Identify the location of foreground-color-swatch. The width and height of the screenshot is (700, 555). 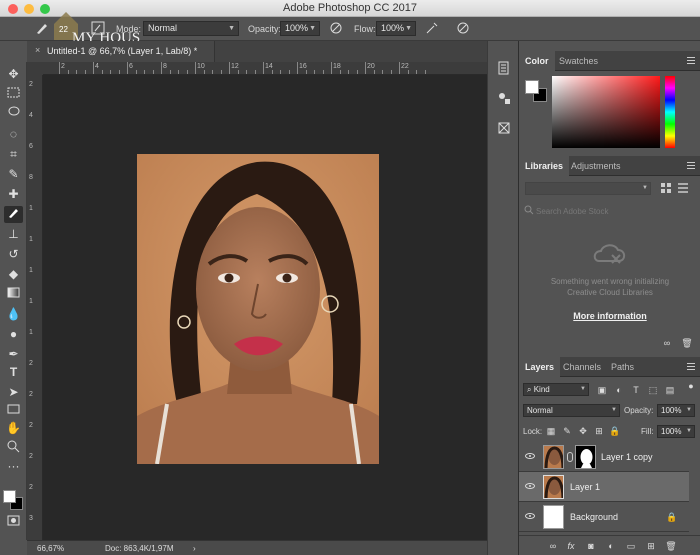
(9, 496).